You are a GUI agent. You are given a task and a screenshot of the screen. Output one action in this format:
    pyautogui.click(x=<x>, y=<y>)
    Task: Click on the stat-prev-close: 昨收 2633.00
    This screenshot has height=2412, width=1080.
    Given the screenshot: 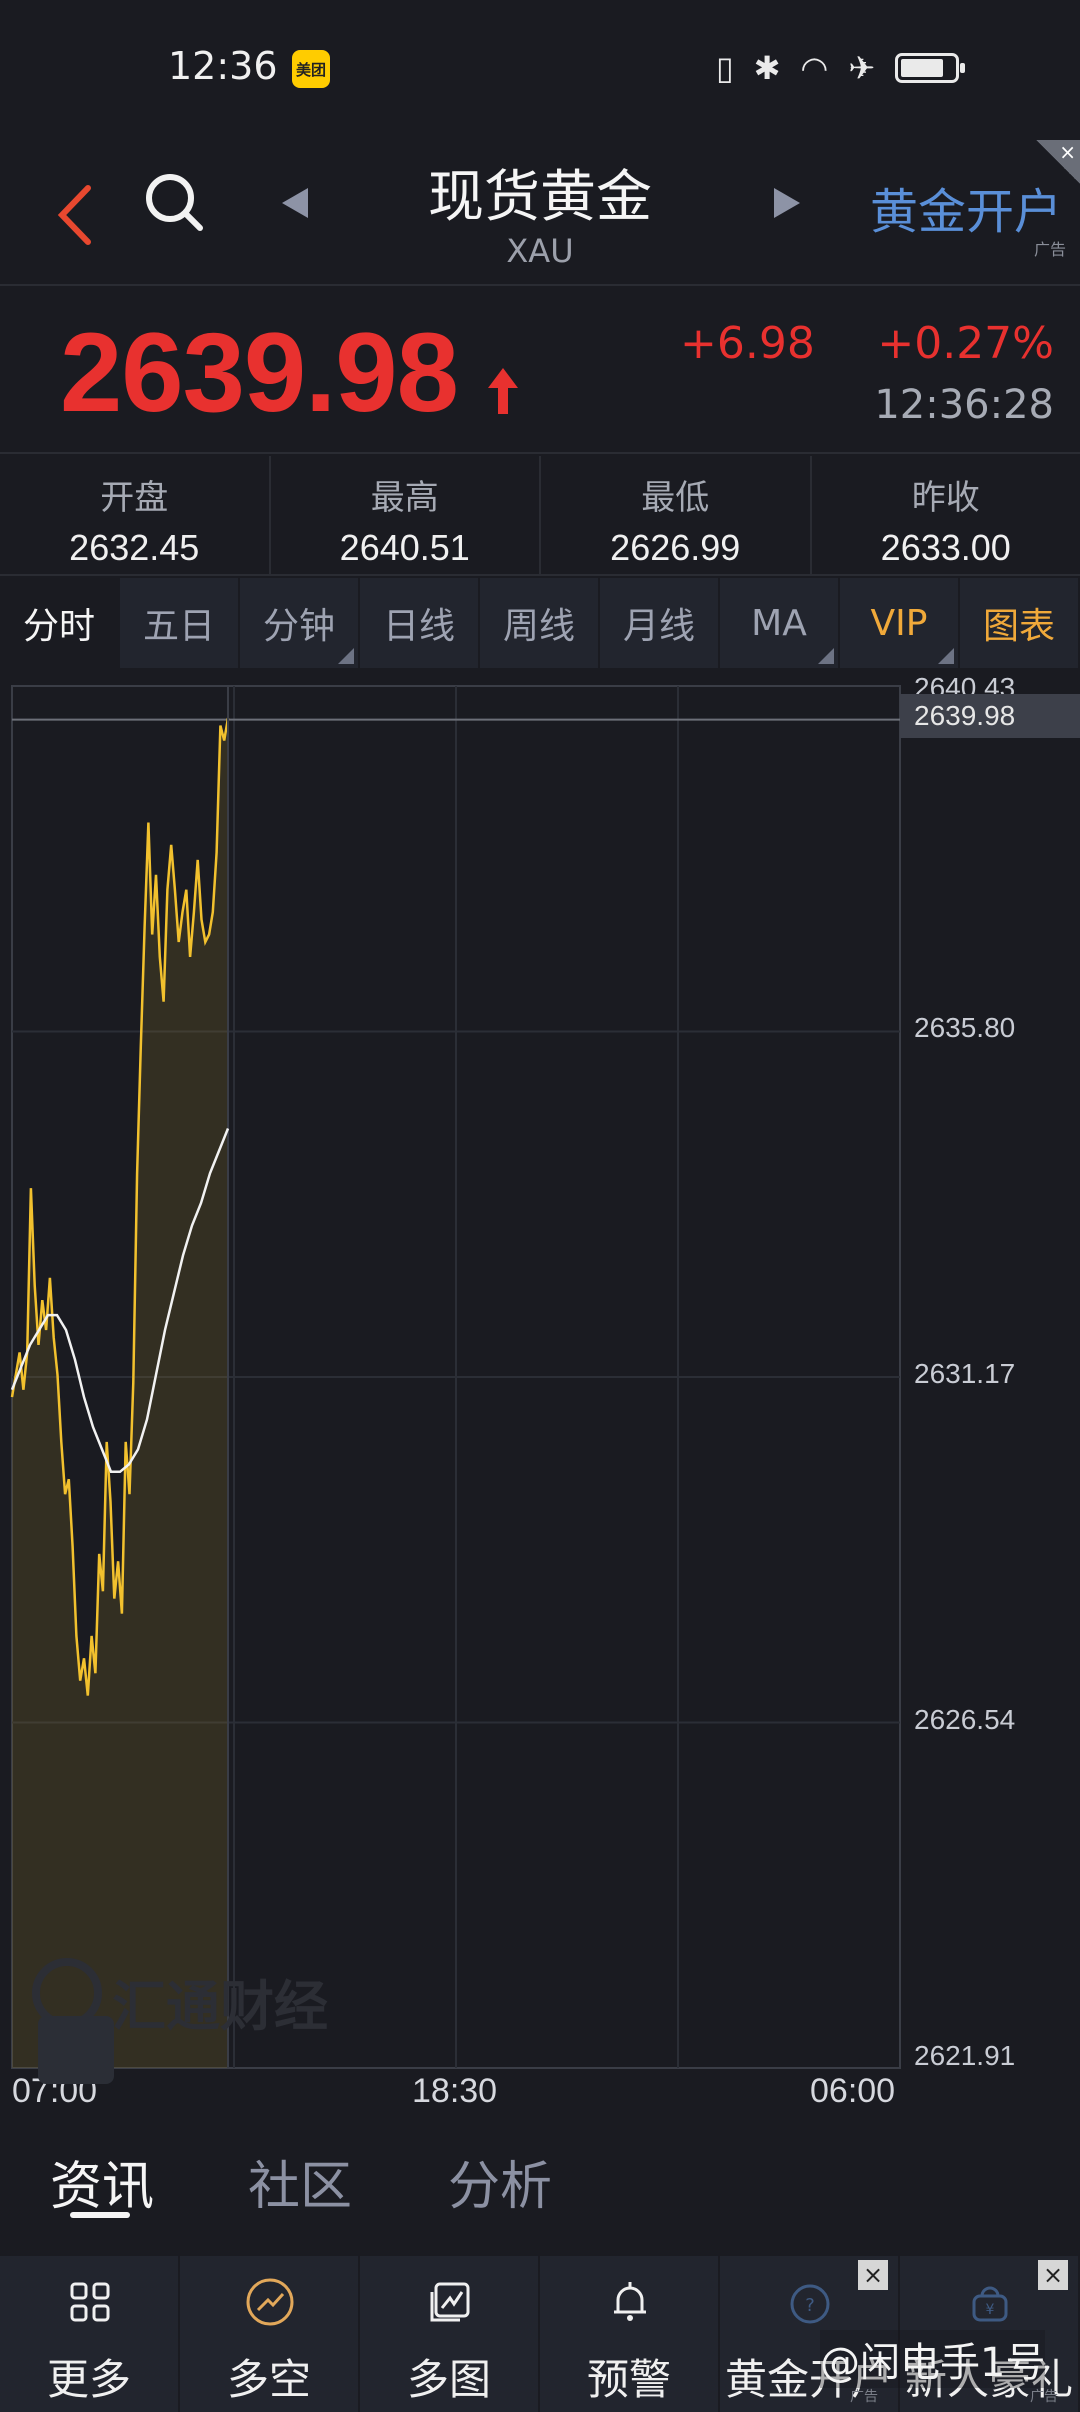 What is the action you would take?
    pyautogui.click(x=946, y=515)
    